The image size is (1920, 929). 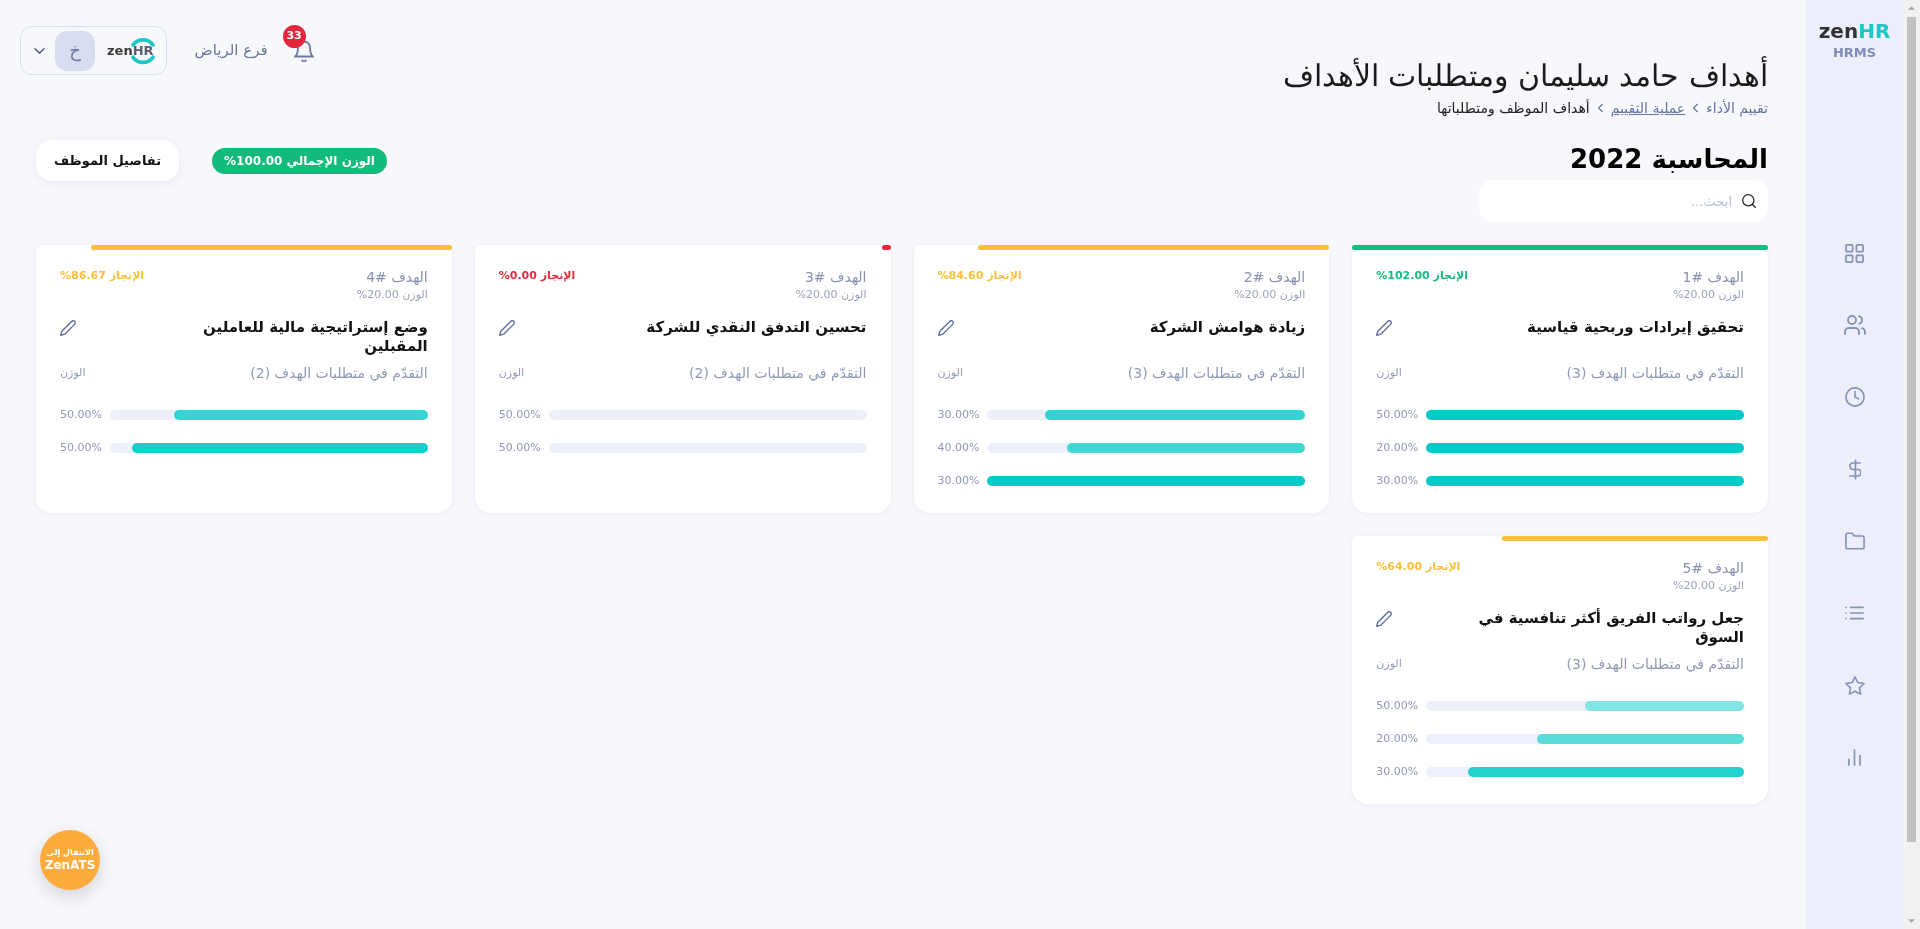 What do you see at coordinates (1854, 325) in the screenshot?
I see `users-icon` at bounding box center [1854, 325].